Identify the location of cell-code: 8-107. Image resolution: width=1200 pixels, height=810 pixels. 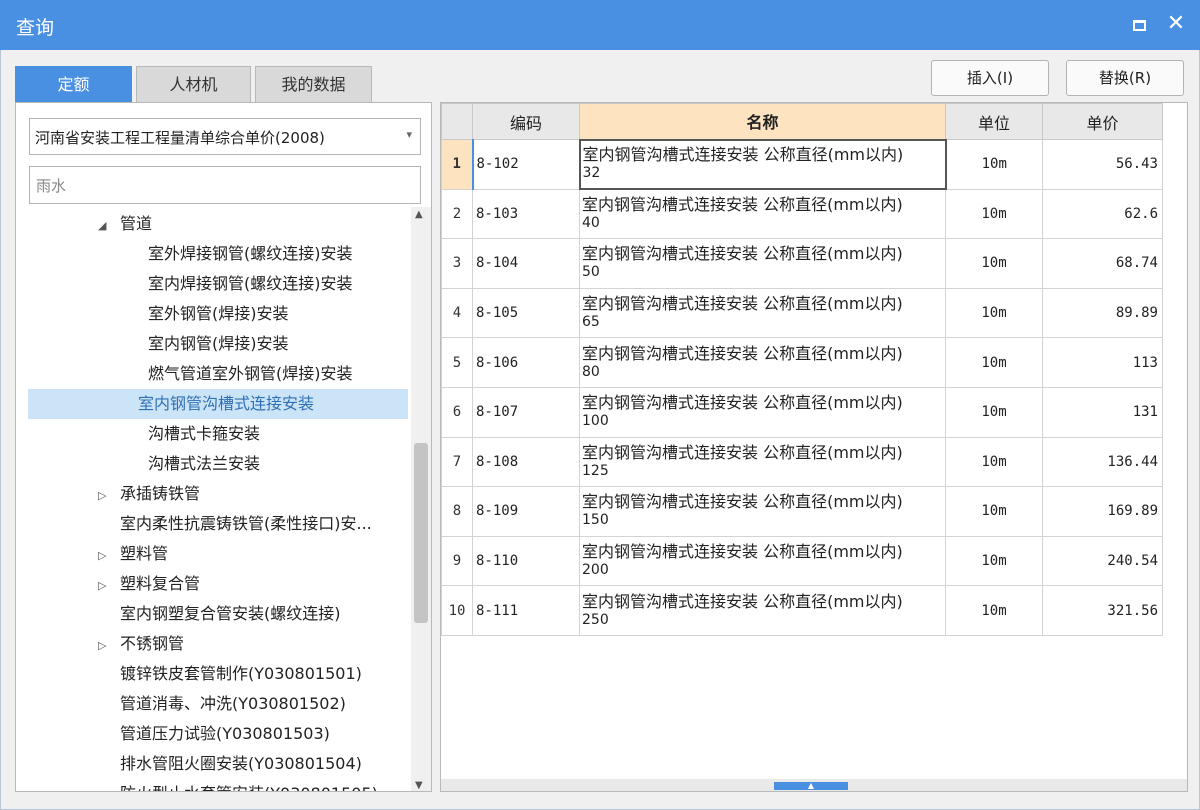
(526, 412).